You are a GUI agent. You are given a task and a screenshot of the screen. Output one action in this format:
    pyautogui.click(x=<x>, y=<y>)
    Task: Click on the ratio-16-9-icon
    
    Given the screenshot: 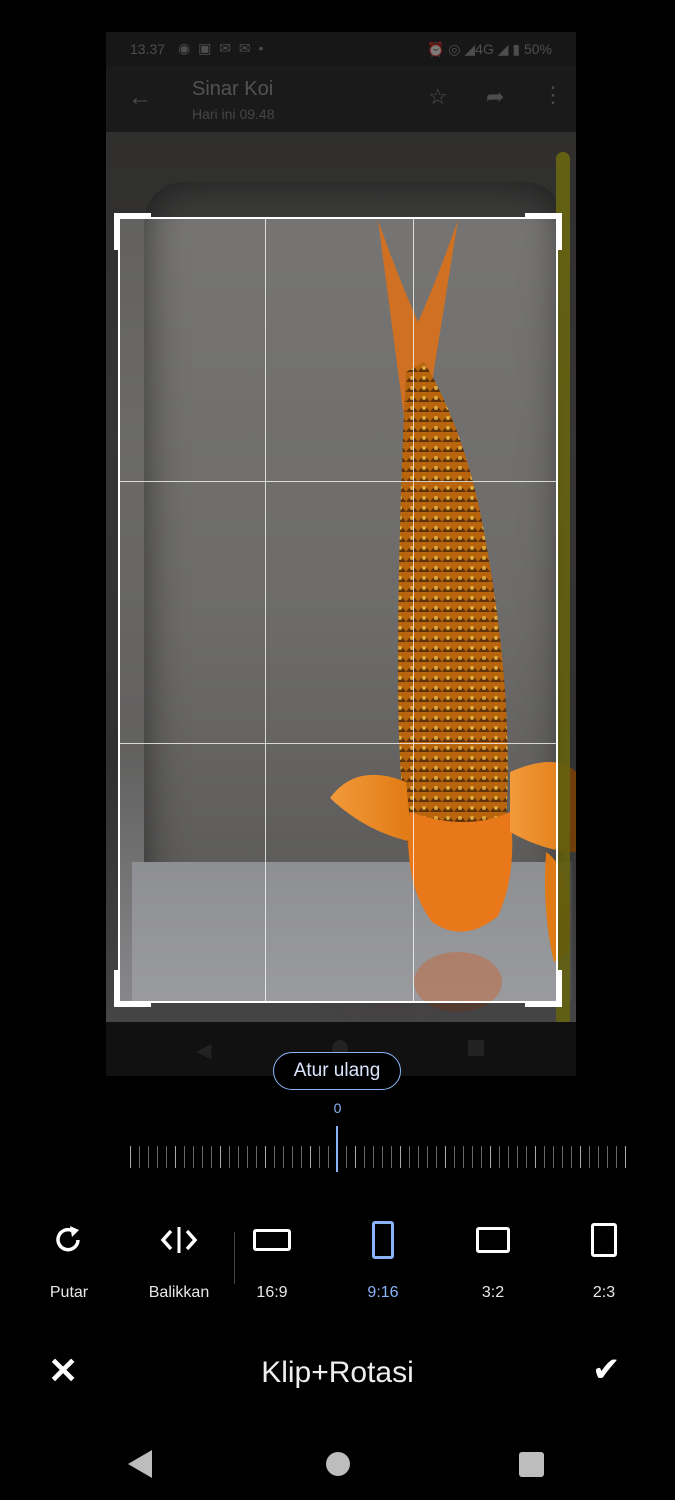 What is the action you would take?
    pyautogui.click(x=272, y=1240)
    